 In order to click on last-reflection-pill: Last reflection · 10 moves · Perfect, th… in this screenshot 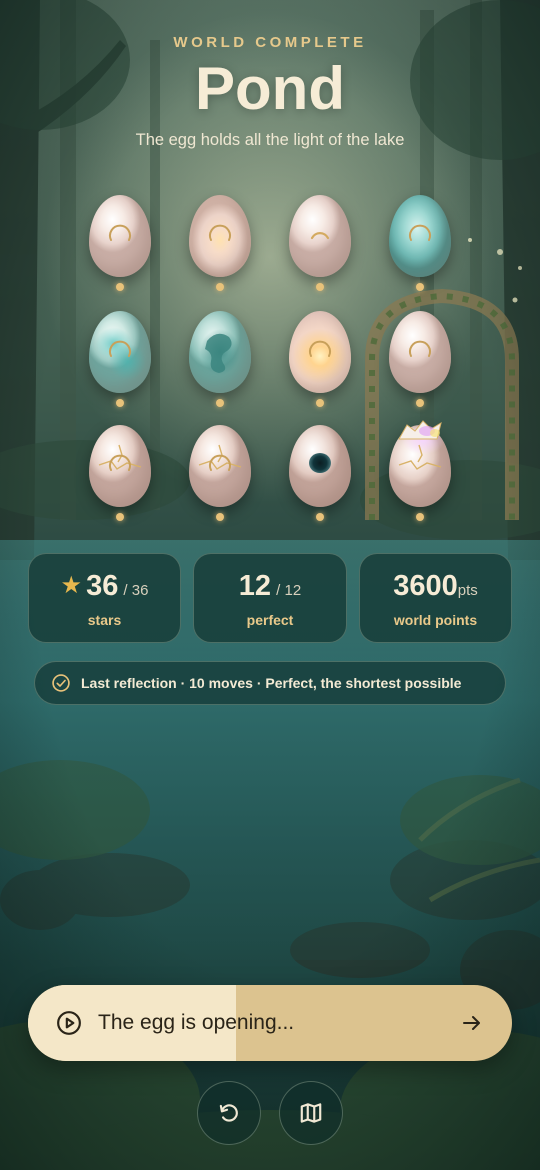, I will do `click(270, 683)`.